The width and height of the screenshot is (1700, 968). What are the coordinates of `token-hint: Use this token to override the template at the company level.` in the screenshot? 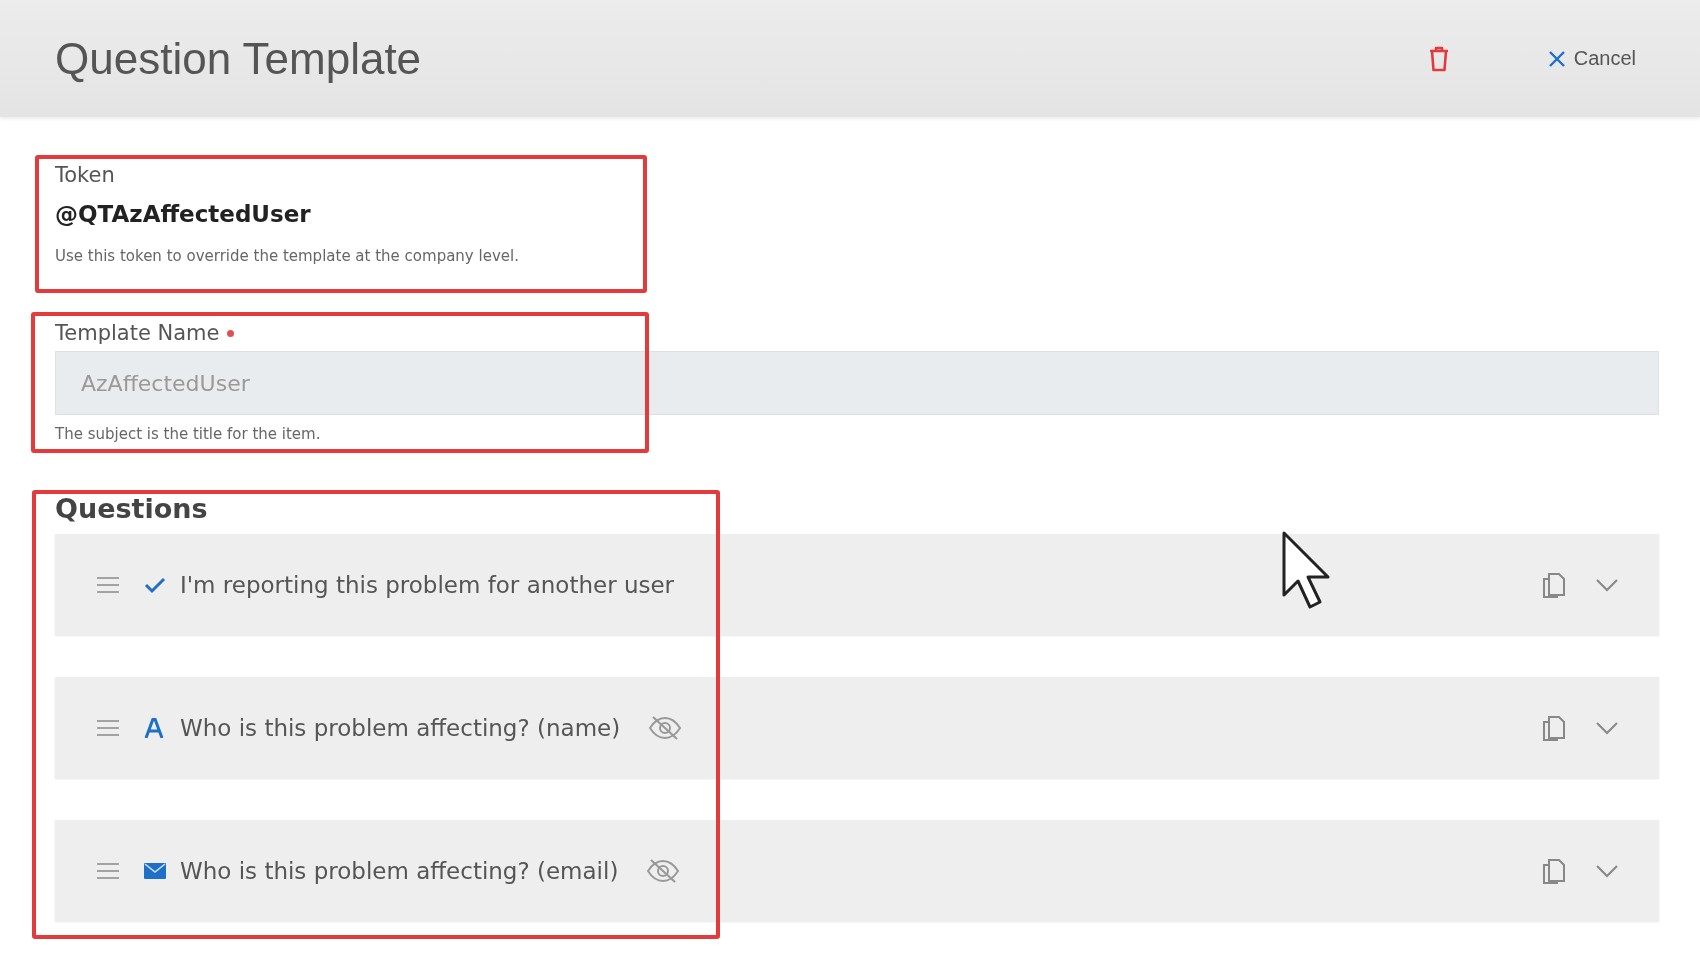 It's located at (287, 256).